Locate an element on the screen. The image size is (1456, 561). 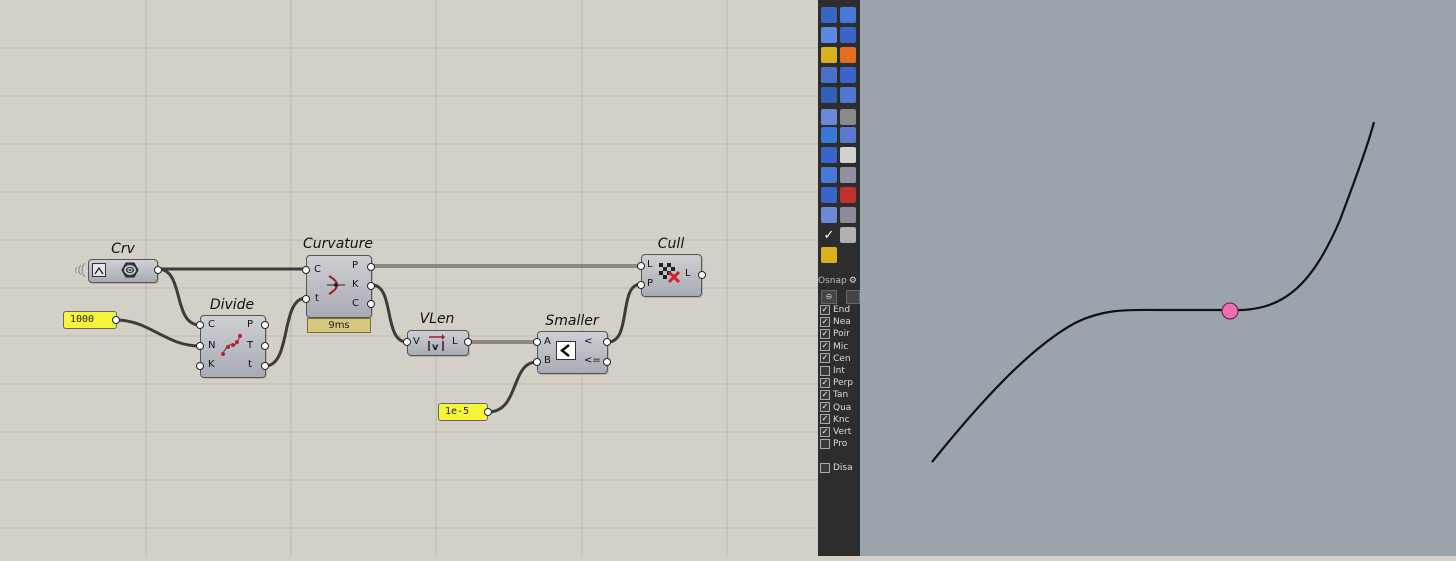
panel-tolerance: 1e-5 is located at coordinates (463, 412).